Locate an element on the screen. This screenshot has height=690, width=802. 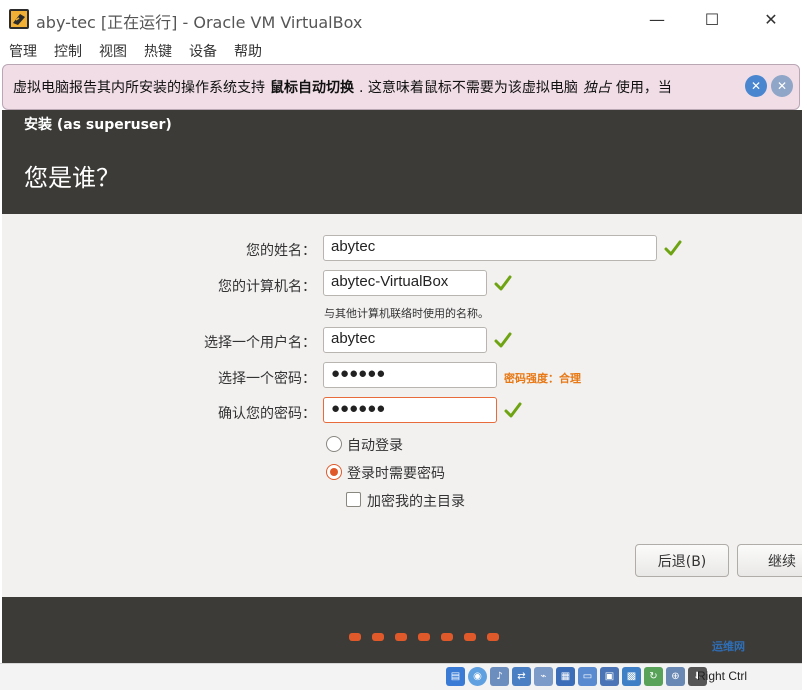
username-label: 选择一个用户名： is located at coordinates (260, 343).